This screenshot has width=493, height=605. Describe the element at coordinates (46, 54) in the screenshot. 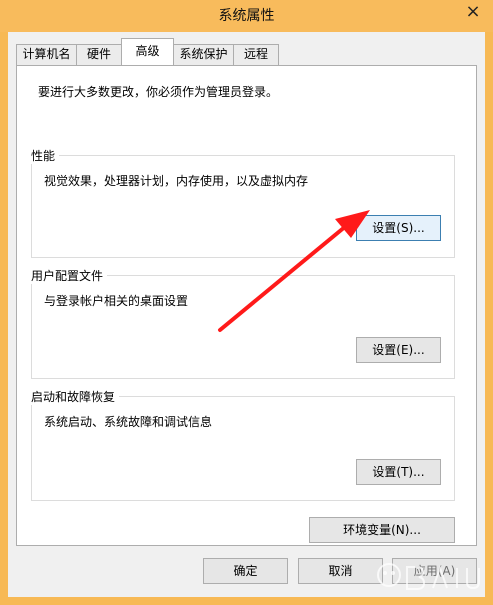

I see `tab-computer-name: 计算机名` at that location.